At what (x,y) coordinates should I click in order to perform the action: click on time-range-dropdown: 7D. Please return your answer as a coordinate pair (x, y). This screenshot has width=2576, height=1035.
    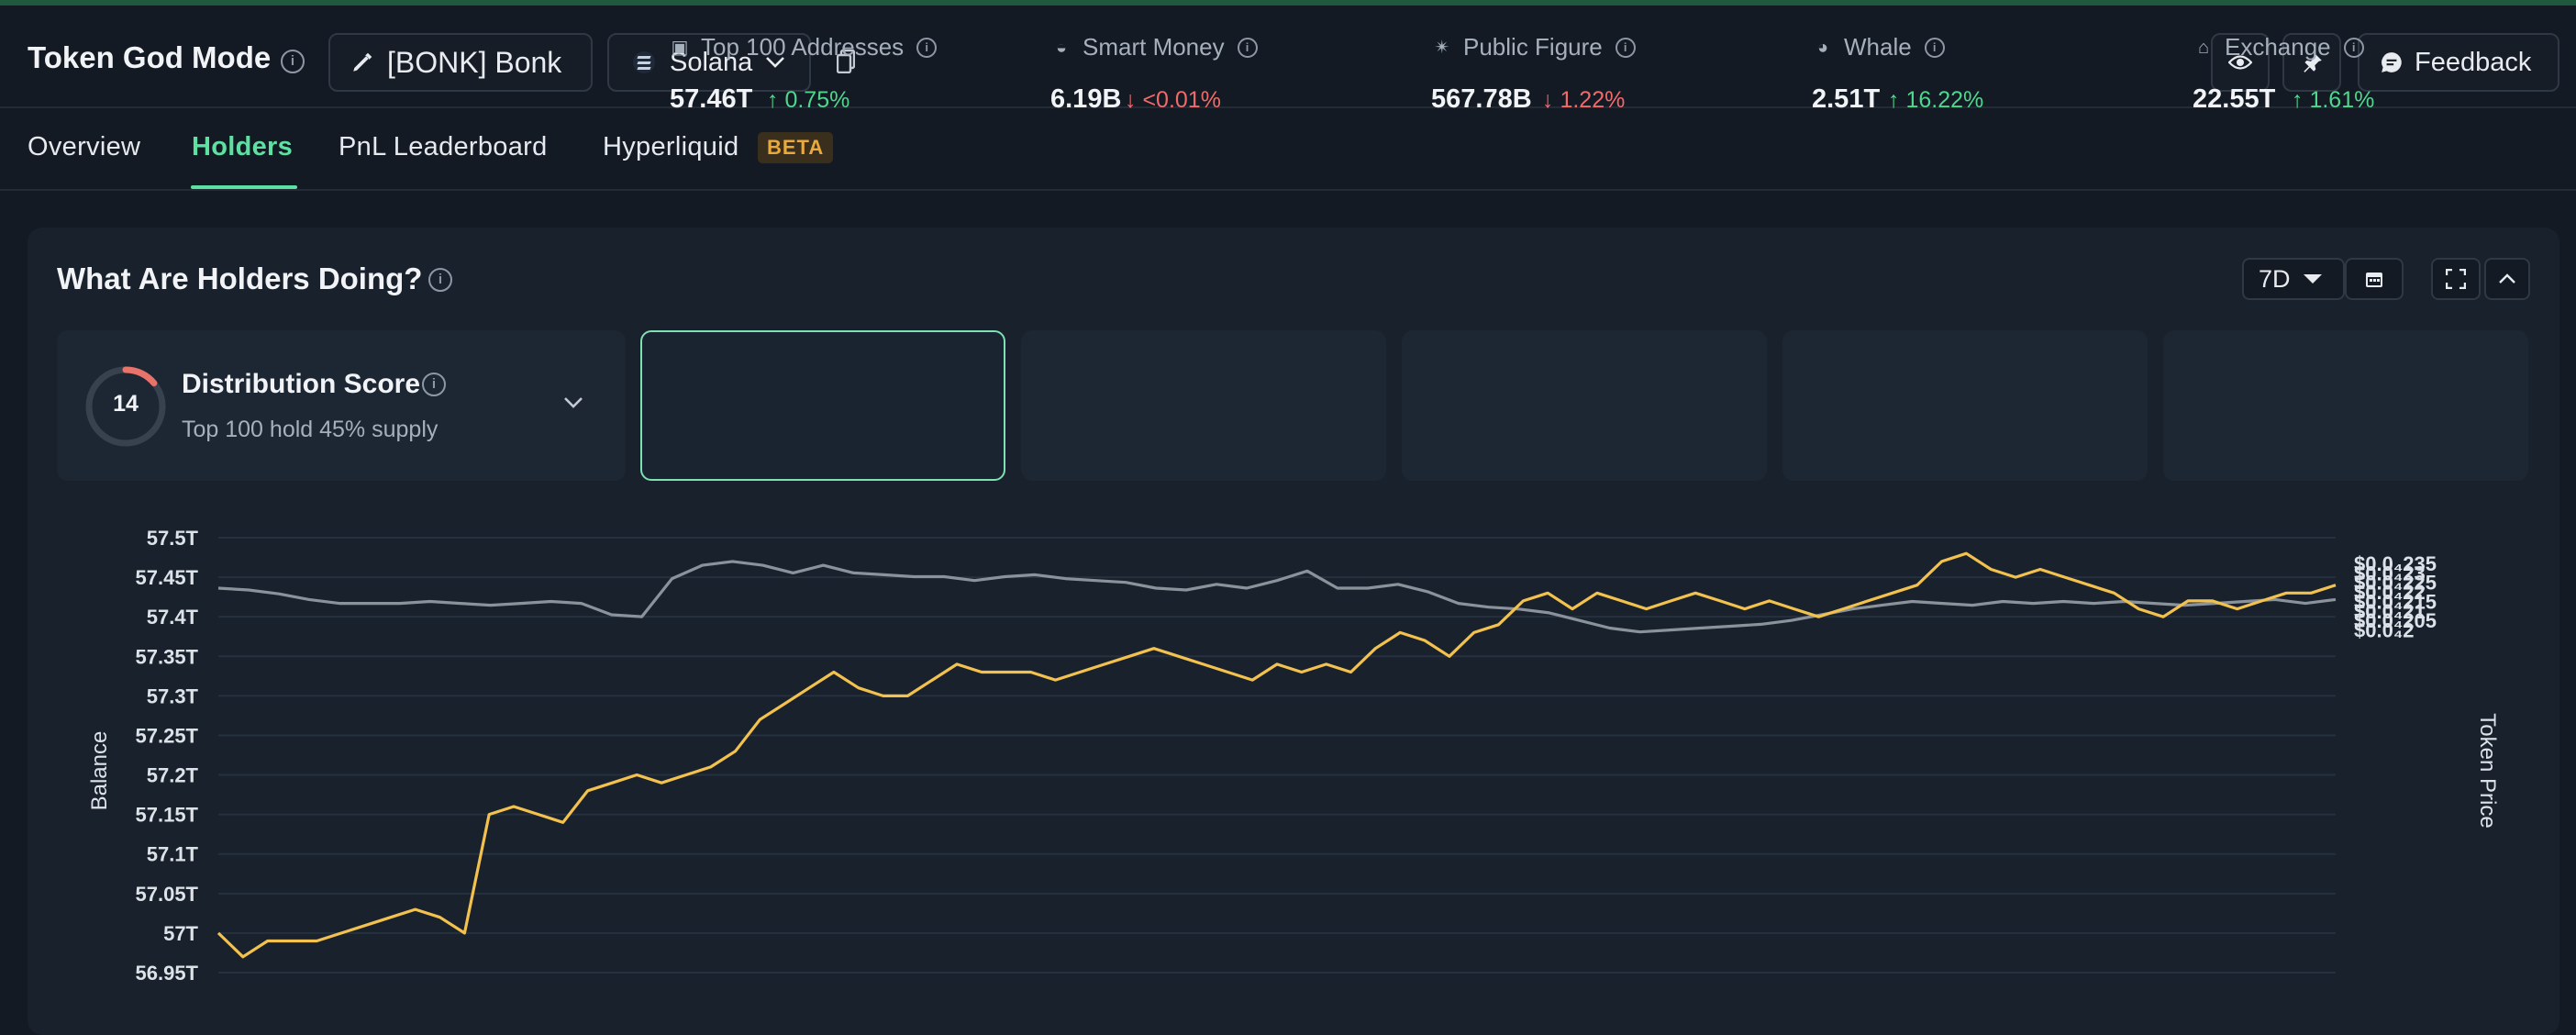
    Looking at the image, I should click on (2293, 279).